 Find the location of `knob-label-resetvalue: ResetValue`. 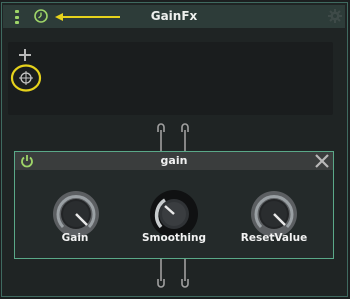

knob-label-resetvalue: ResetValue is located at coordinates (274, 238).